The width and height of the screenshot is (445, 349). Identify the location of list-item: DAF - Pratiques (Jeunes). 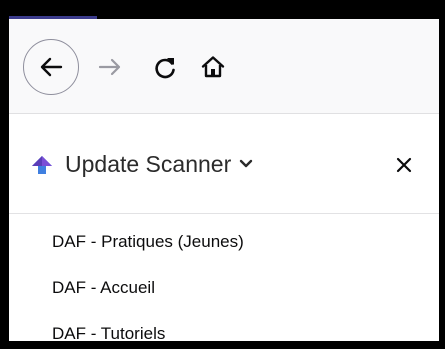
(148, 242).